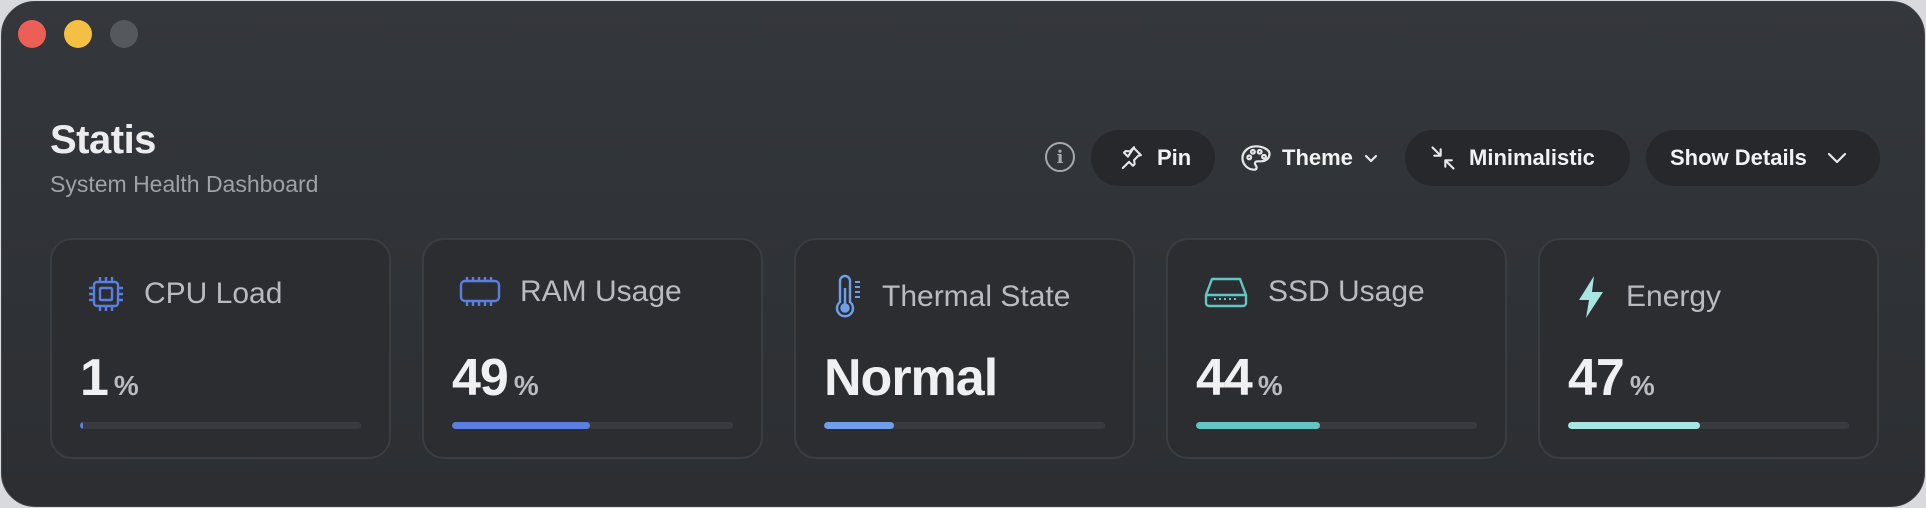  Describe the element at coordinates (1226, 292) in the screenshot. I see `drive-icon` at that location.